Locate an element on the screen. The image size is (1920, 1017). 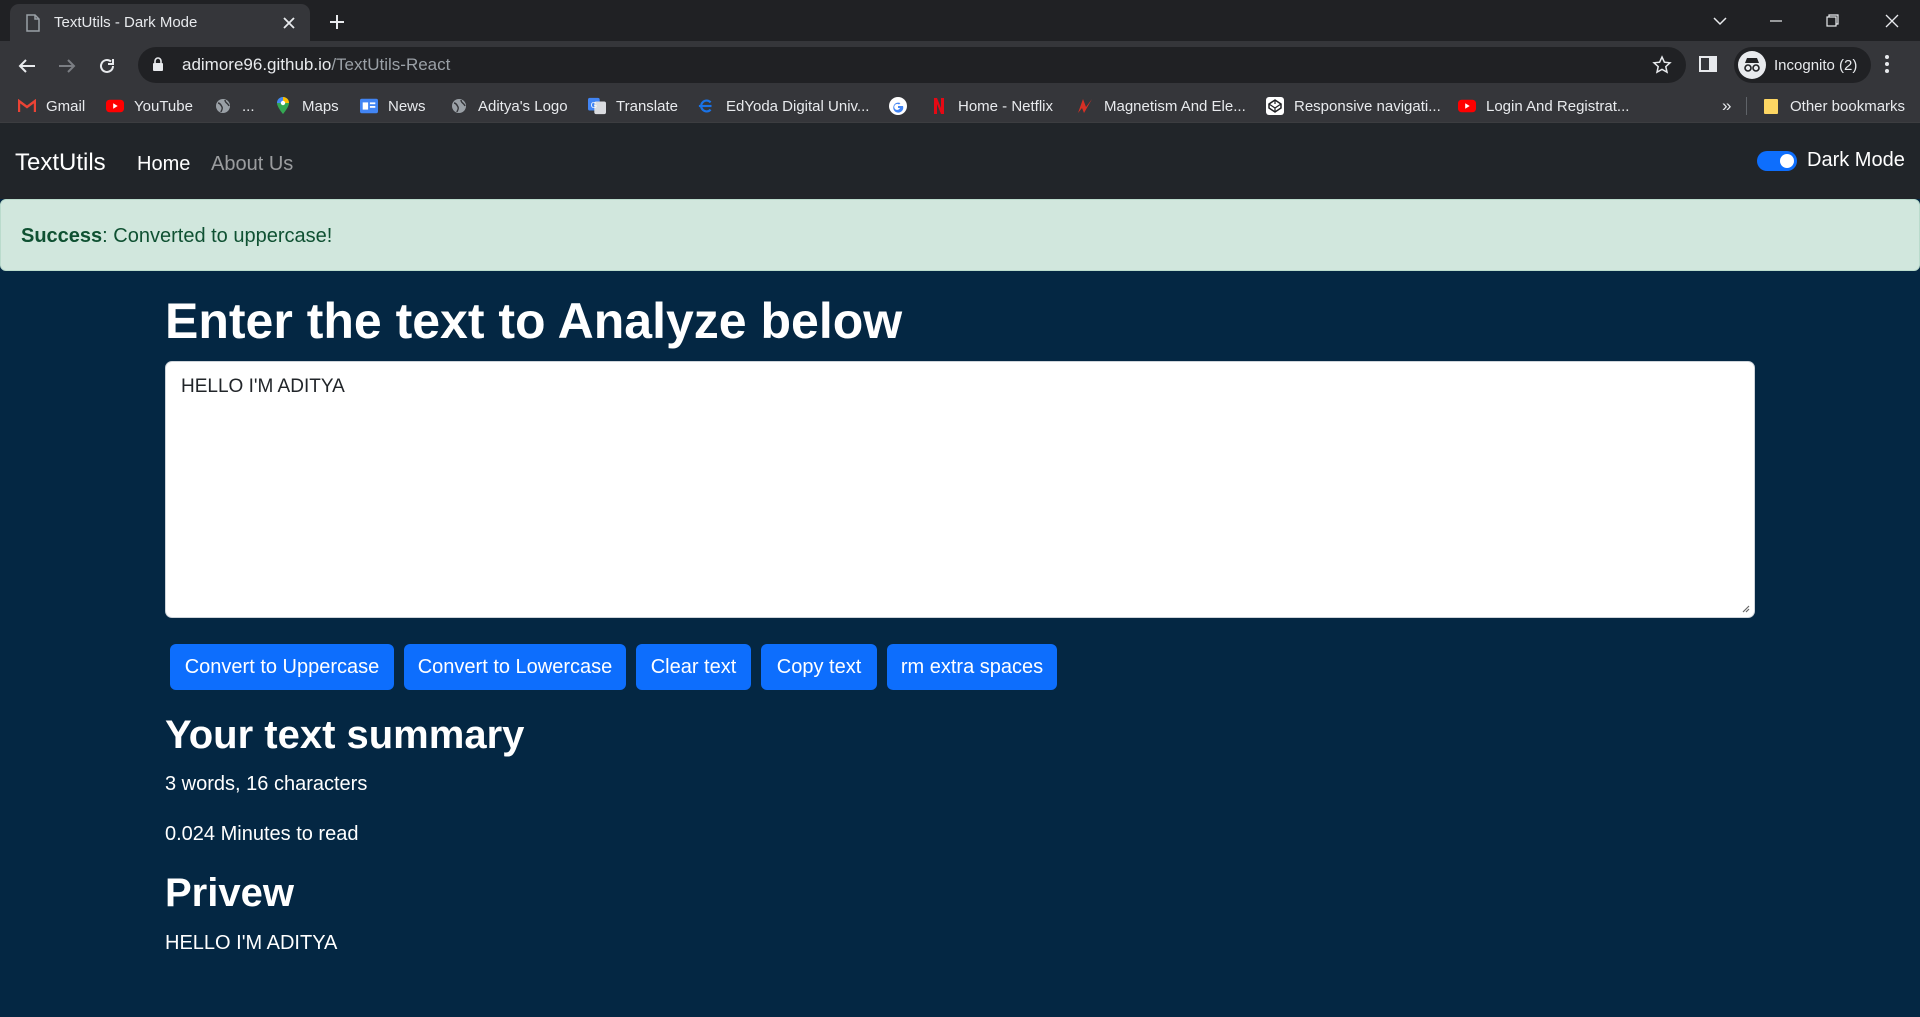
convert-lowercase-button: Convert to Lowercase is located at coordinates (515, 667).